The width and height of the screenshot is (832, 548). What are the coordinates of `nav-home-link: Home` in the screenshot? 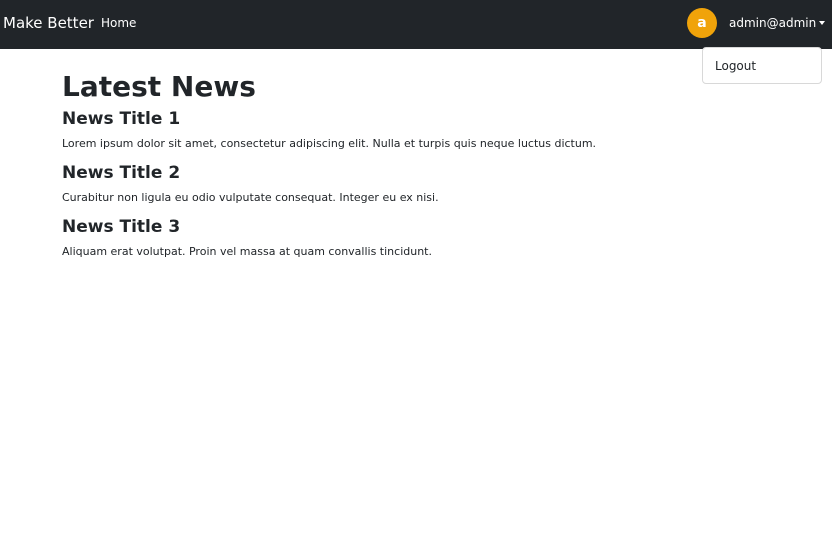 It's located at (118, 23).